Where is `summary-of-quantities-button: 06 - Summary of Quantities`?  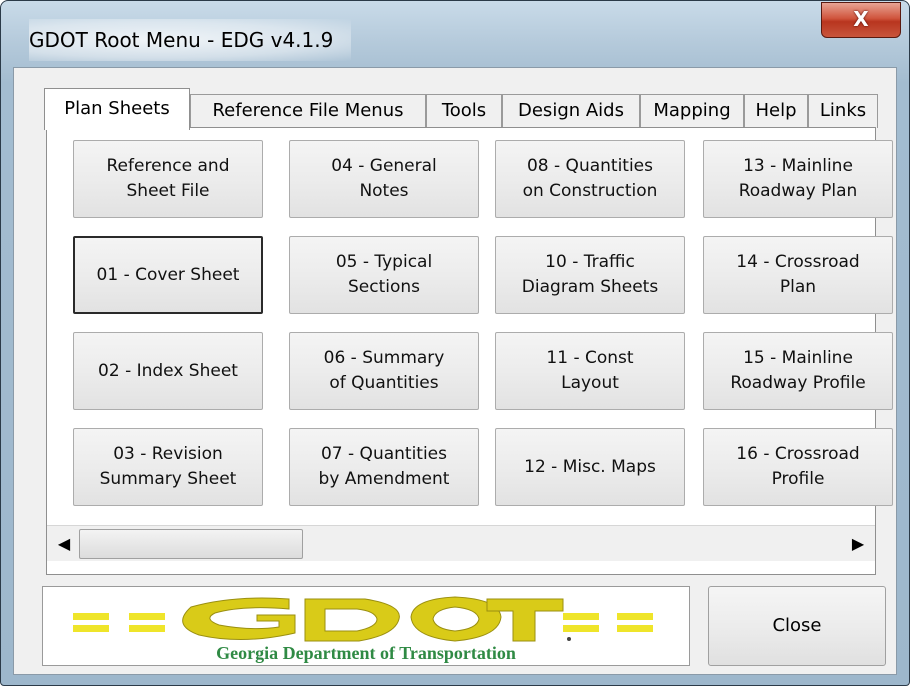 summary-of-quantities-button: 06 - Summary of Quantities is located at coordinates (384, 371).